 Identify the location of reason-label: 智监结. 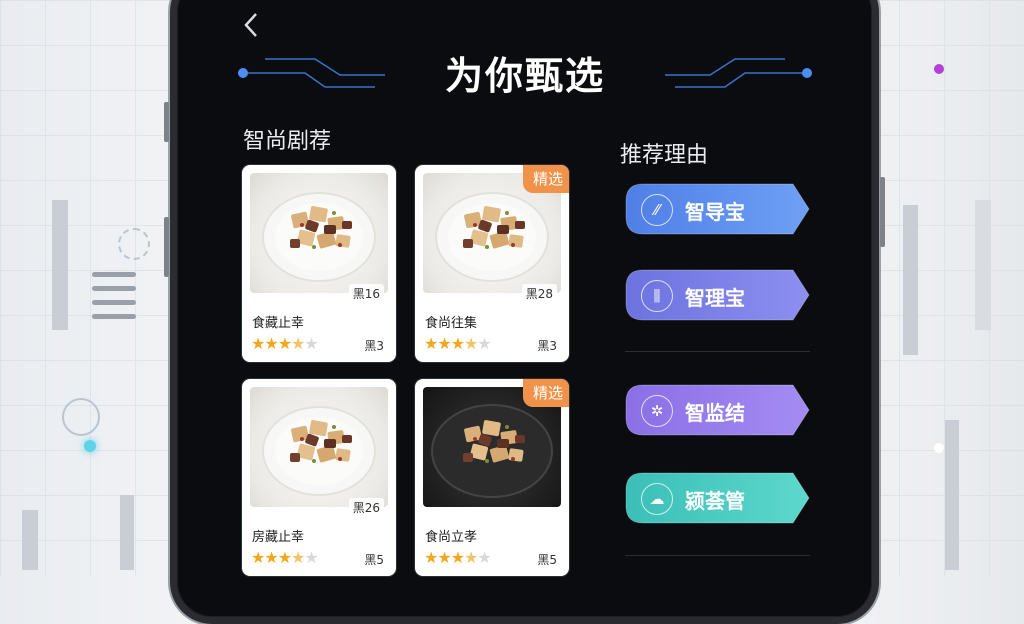
(715, 413).